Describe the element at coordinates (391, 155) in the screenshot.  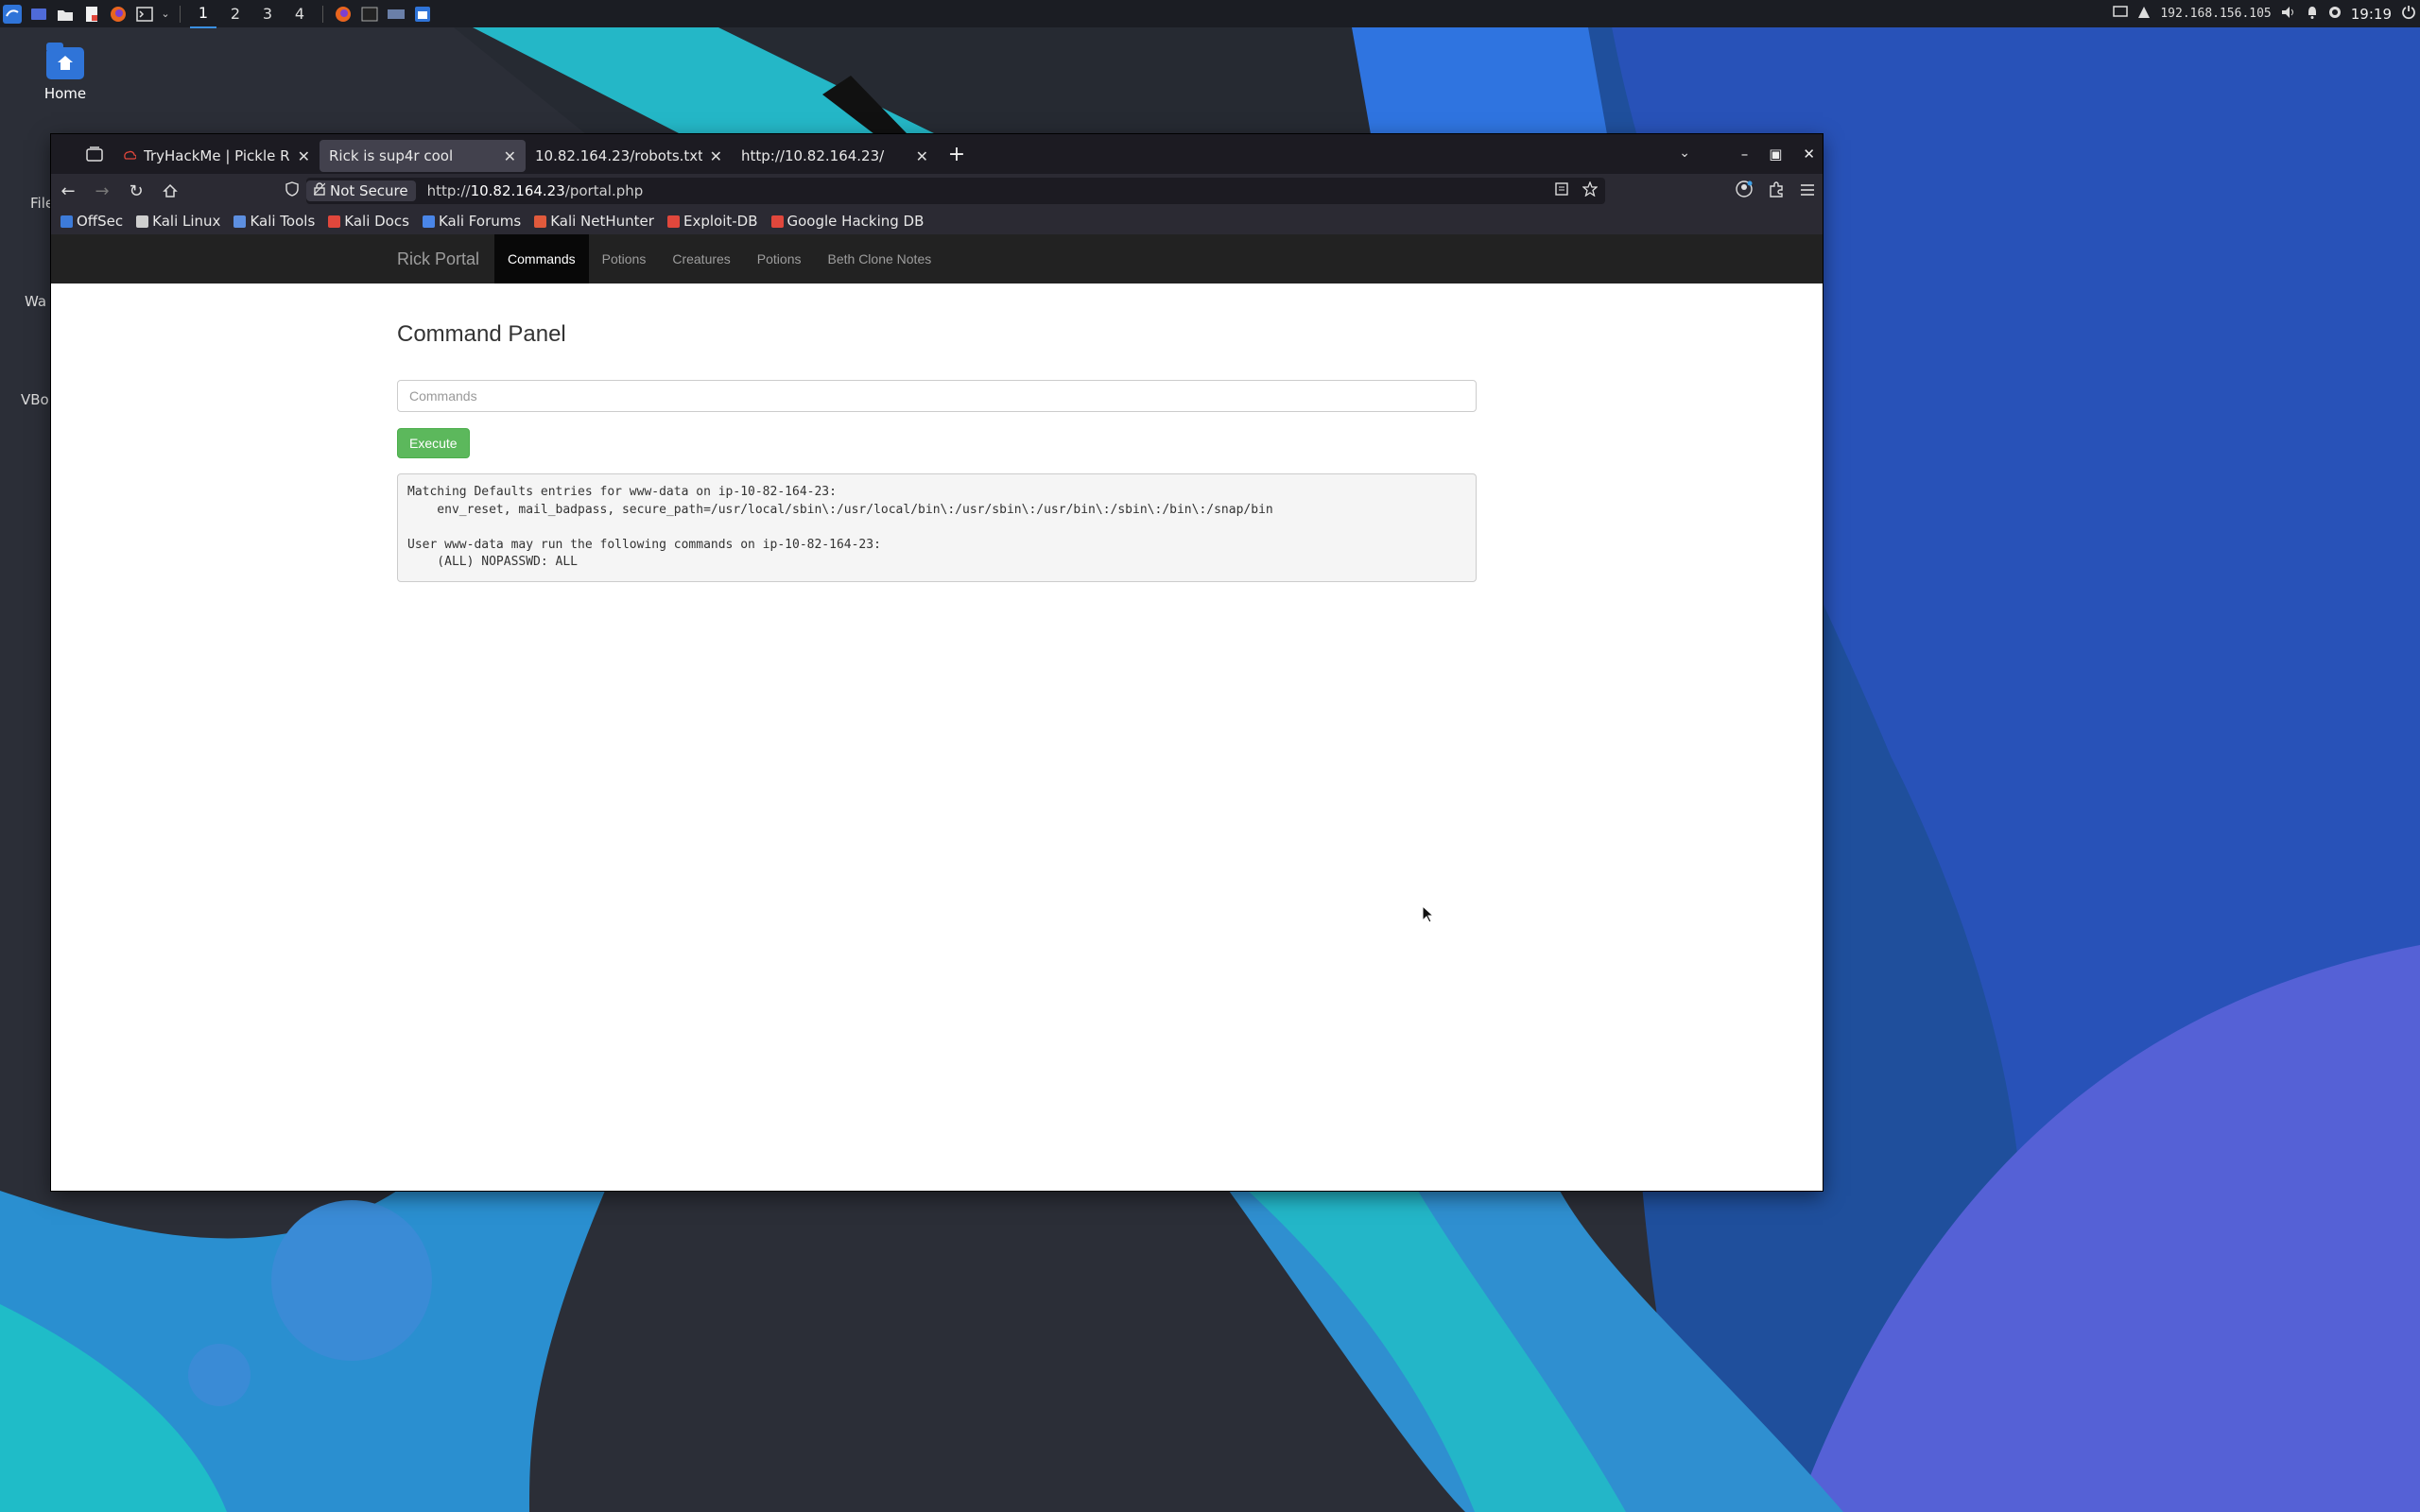
I see `tab-label: Rick is sup4r cool` at that location.